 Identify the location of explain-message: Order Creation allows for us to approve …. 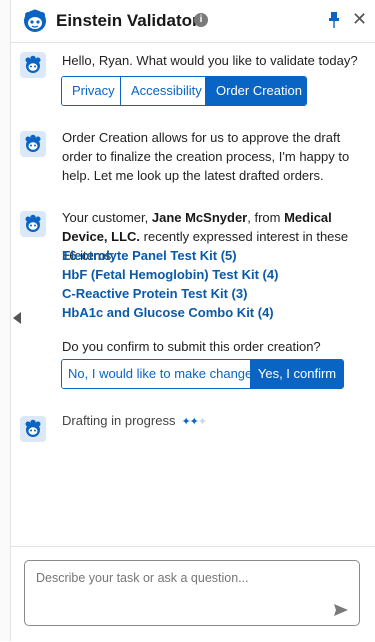
(206, 156).